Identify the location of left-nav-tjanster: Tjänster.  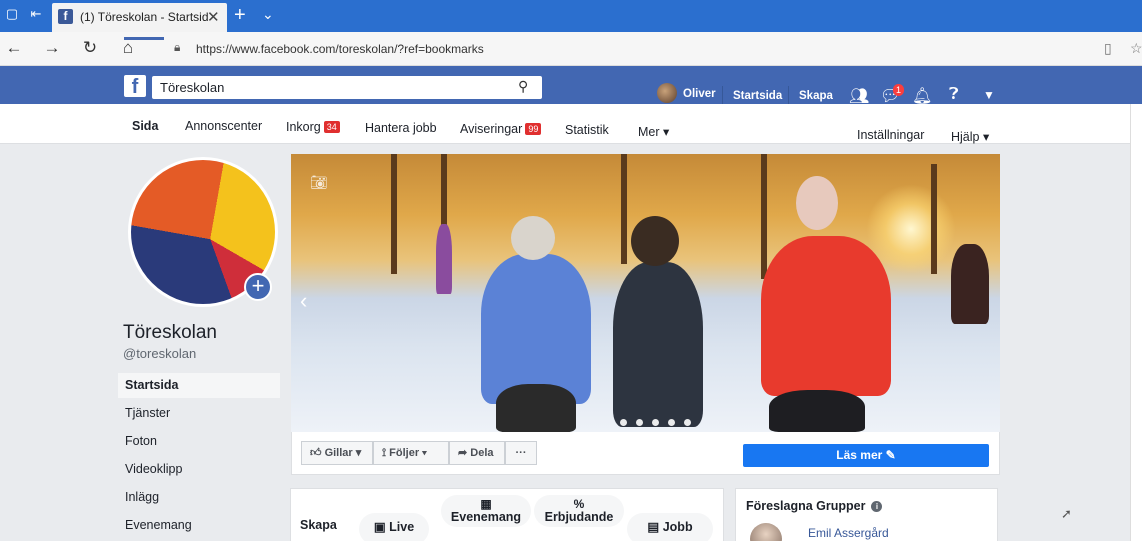
(199, 413).